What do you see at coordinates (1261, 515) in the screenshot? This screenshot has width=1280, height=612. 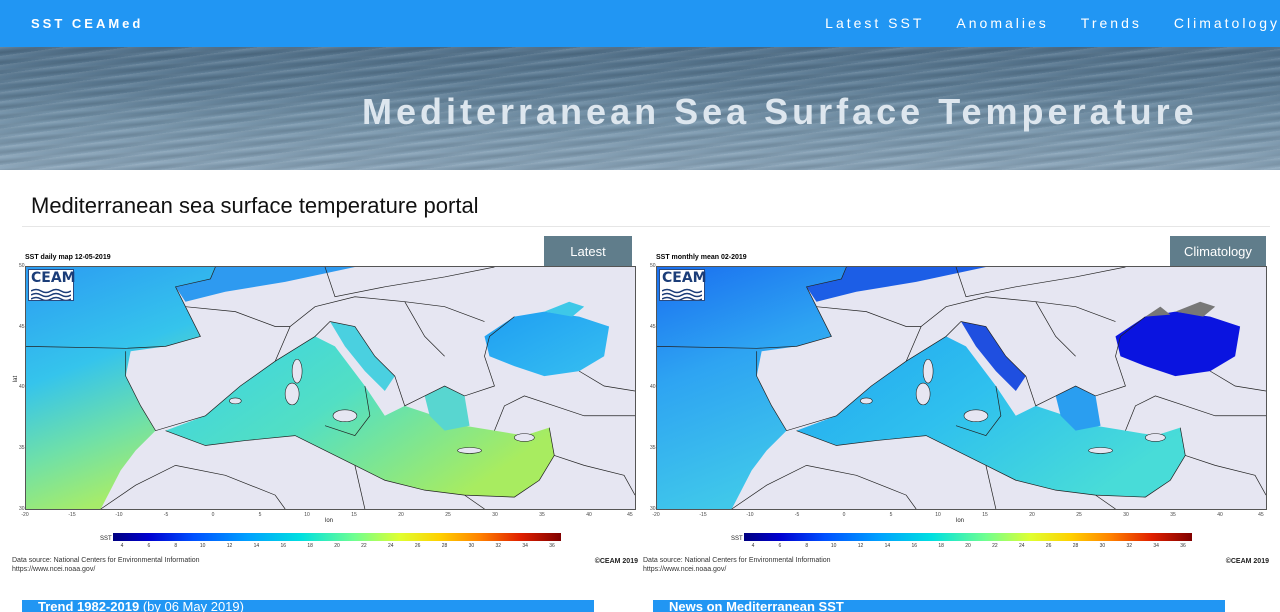 I see `lon-tick: 45` at bounding box center [1261, 515].